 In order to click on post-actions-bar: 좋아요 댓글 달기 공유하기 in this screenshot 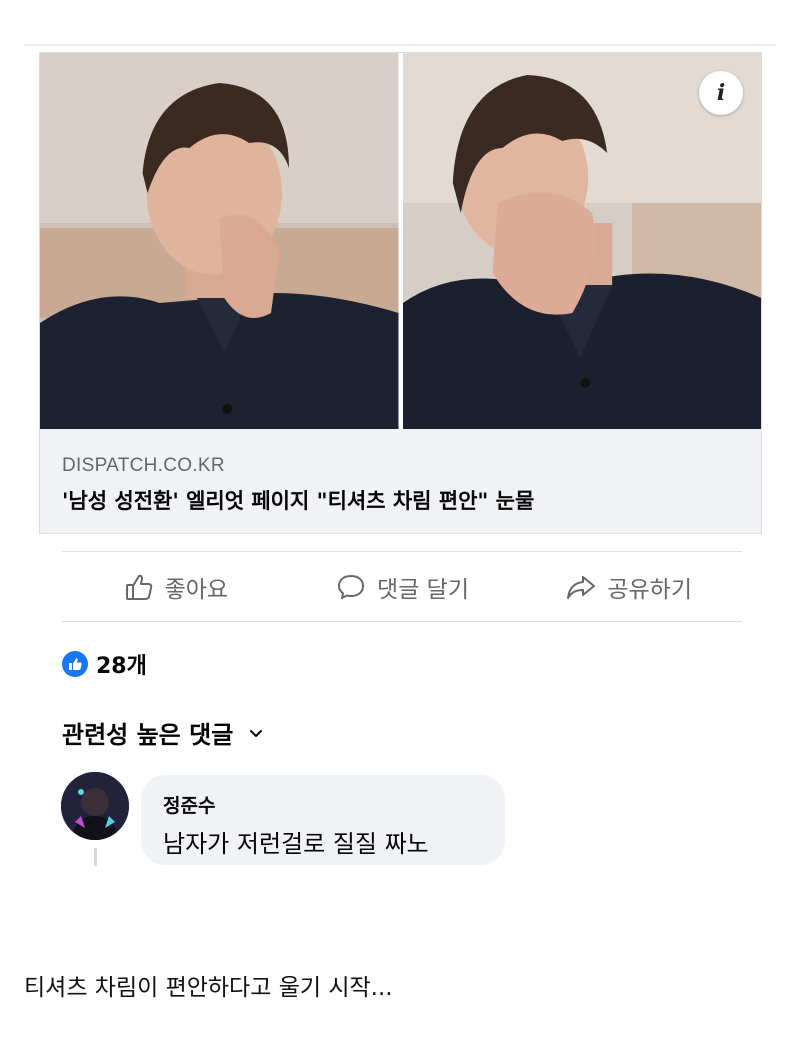, I will do `click(402, 587)`.